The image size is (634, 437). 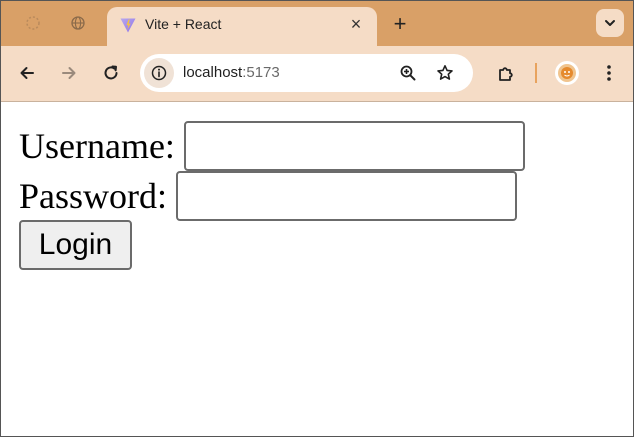 I want to click on tab-title: Vite + React, so click(x=183, y=24).